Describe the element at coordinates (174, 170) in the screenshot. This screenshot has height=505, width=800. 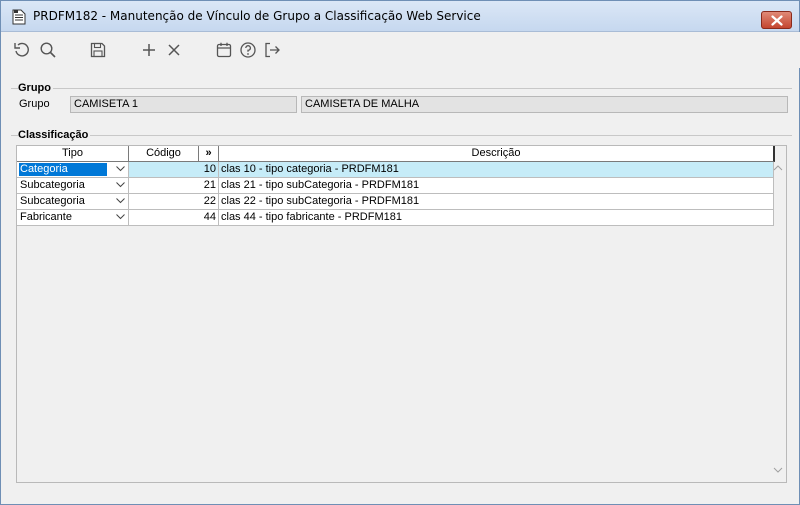
I see `codigo-cell: 10` at that location.